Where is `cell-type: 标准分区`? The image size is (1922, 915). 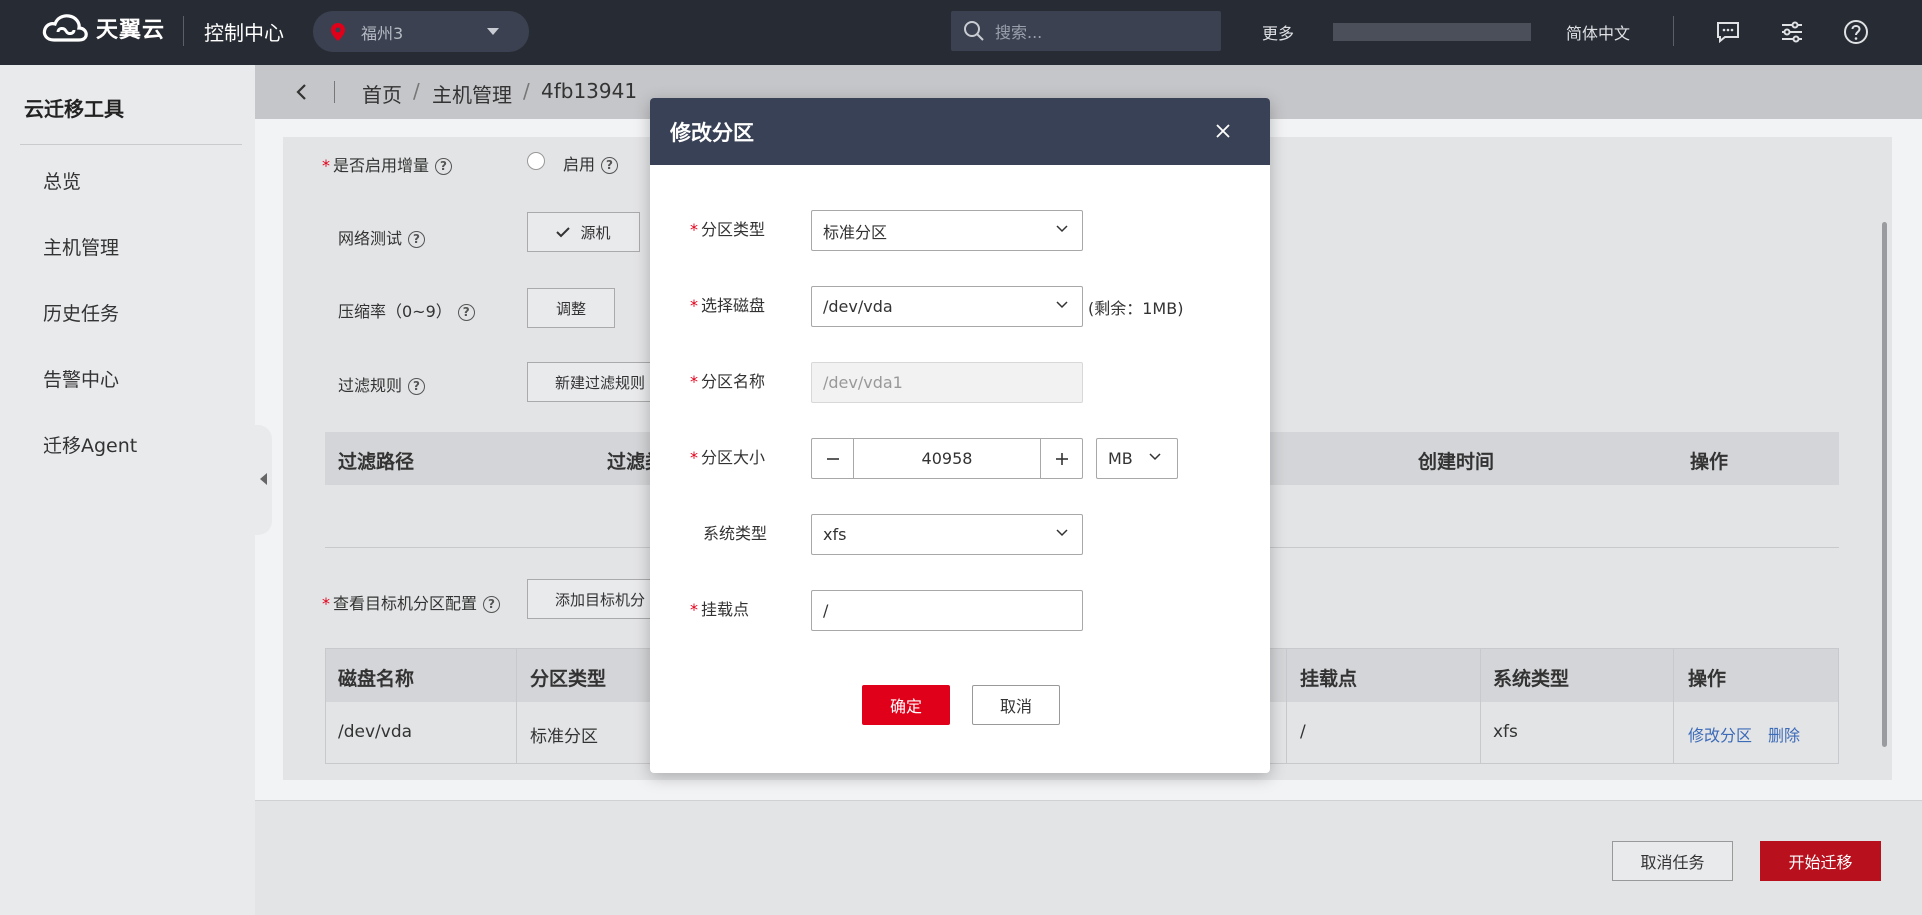
cell-type: 标准分区 is located at coordinates (564, 737).